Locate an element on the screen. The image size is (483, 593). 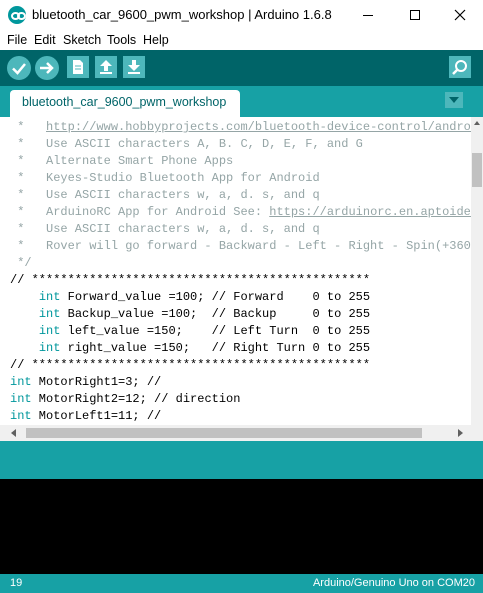
menu-bar: File Edit Sketch Tools Help is located at coordinates (241, 40).